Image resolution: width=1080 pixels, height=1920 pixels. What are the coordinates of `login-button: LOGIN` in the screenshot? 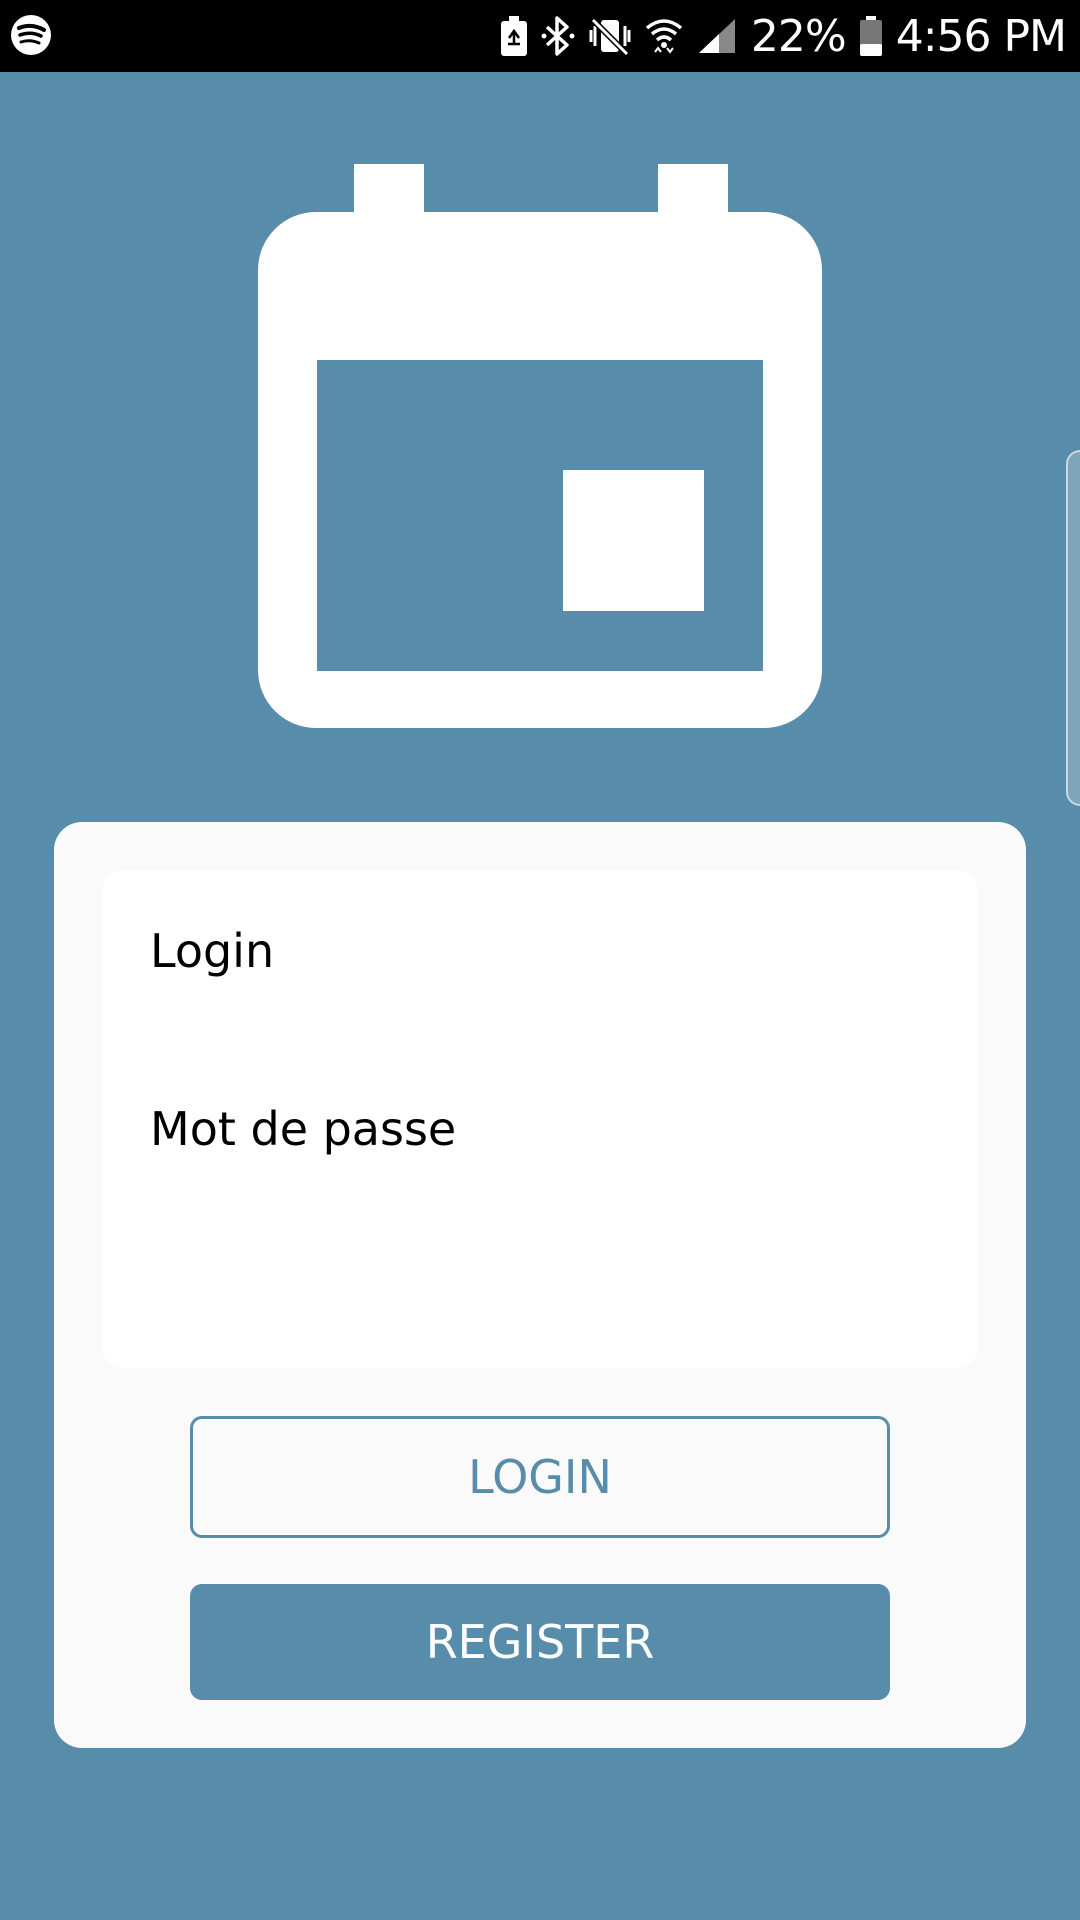 It's located at (540, 1477).